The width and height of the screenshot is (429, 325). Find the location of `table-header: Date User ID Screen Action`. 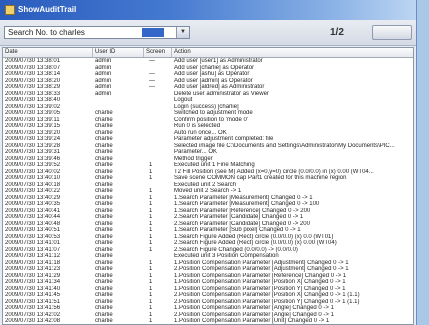

table-header: Date User ID Screen Action is located at coordinates (208, 53).